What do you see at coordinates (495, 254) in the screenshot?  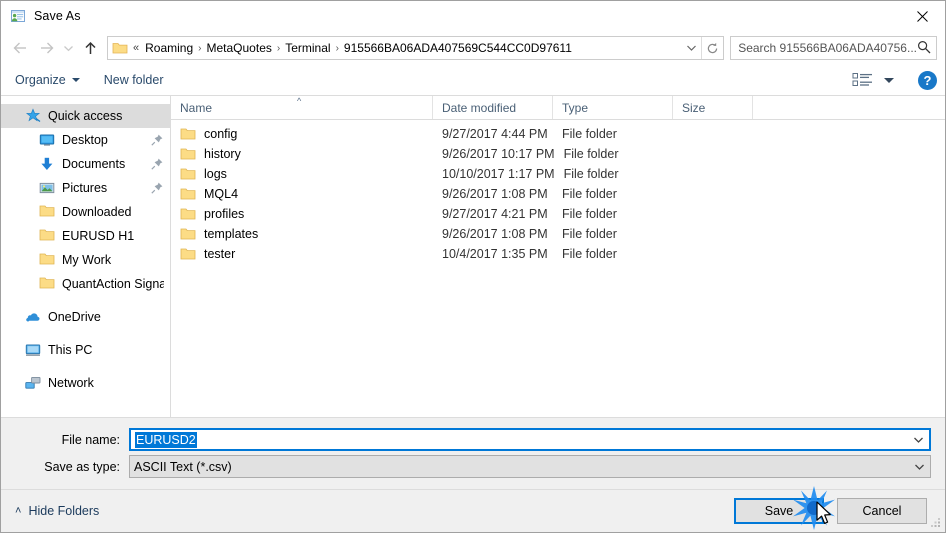 I see `file-date-cell: 10/4/2017 1:35 PM` at bounding box center [495, 254].